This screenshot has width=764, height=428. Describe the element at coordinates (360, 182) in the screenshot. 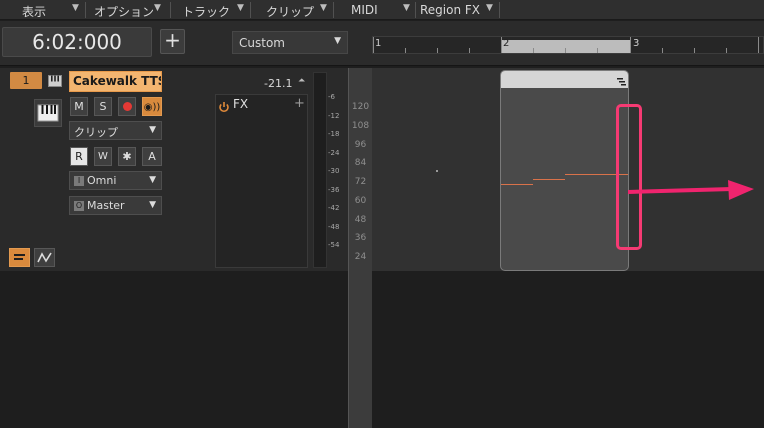

I see `note-label: 72` at that location.